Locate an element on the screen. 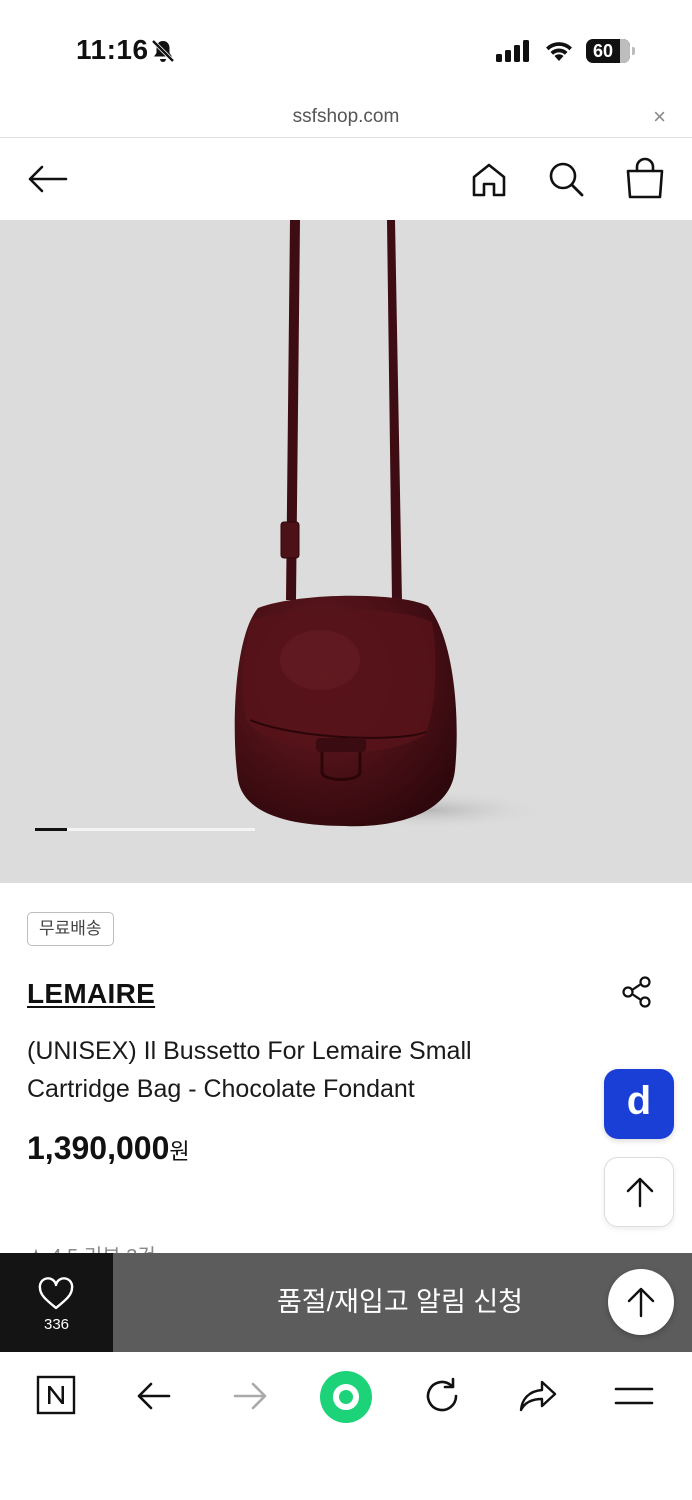  product-price: 1,390,000원 is located at coordinates (108, 1148).